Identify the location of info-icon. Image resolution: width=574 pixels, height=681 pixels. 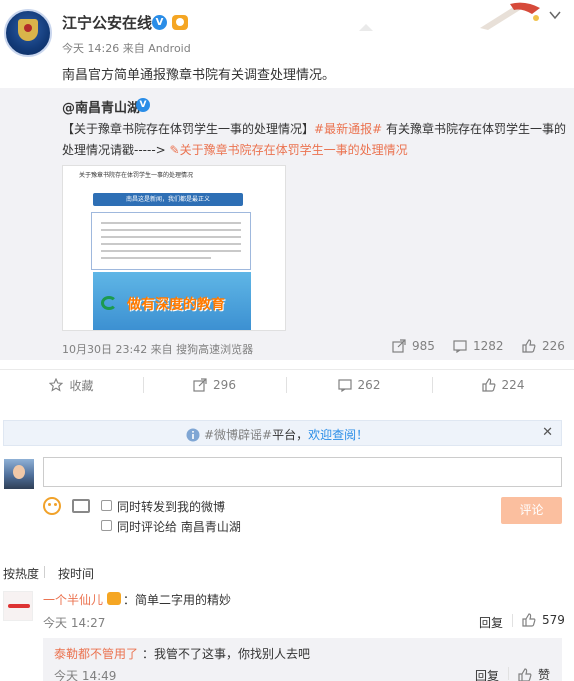
(193, 435).